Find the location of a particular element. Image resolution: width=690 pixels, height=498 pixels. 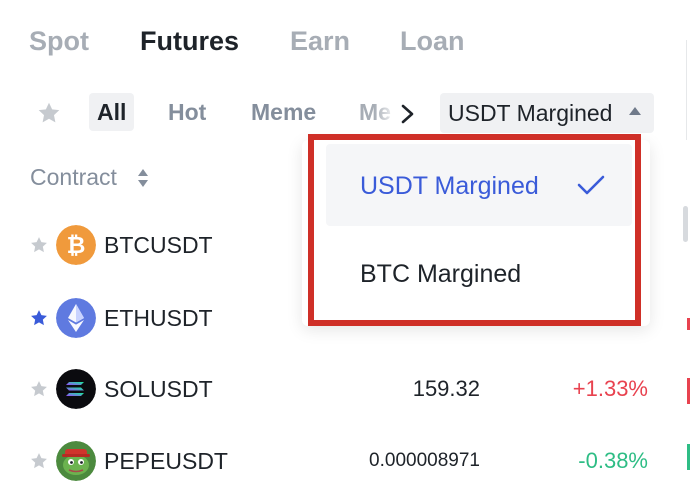

table-row: SOLUSDT 159.32 +1.33% is located at coordinates (345, 389).